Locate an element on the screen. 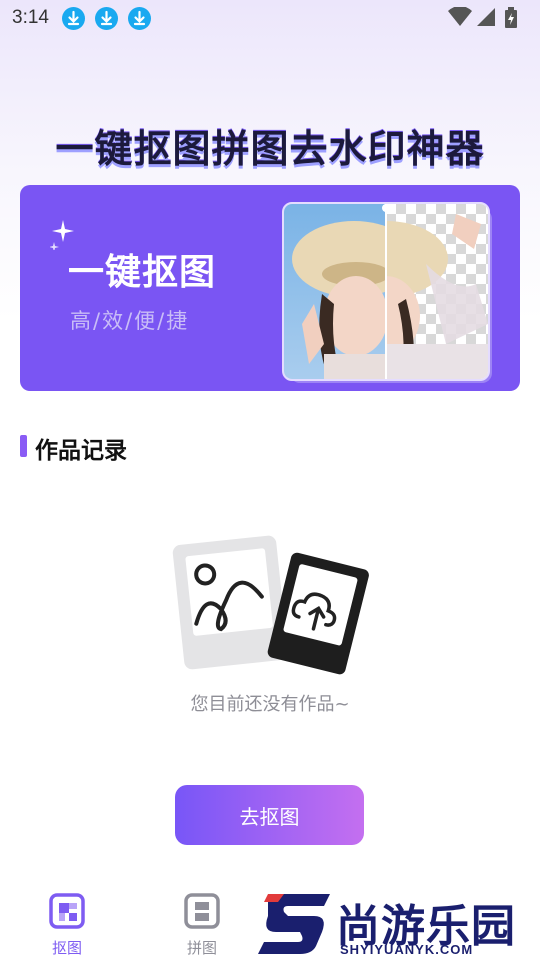  nav-label-cutout: 抠图 is located at coordinates (66, 948).